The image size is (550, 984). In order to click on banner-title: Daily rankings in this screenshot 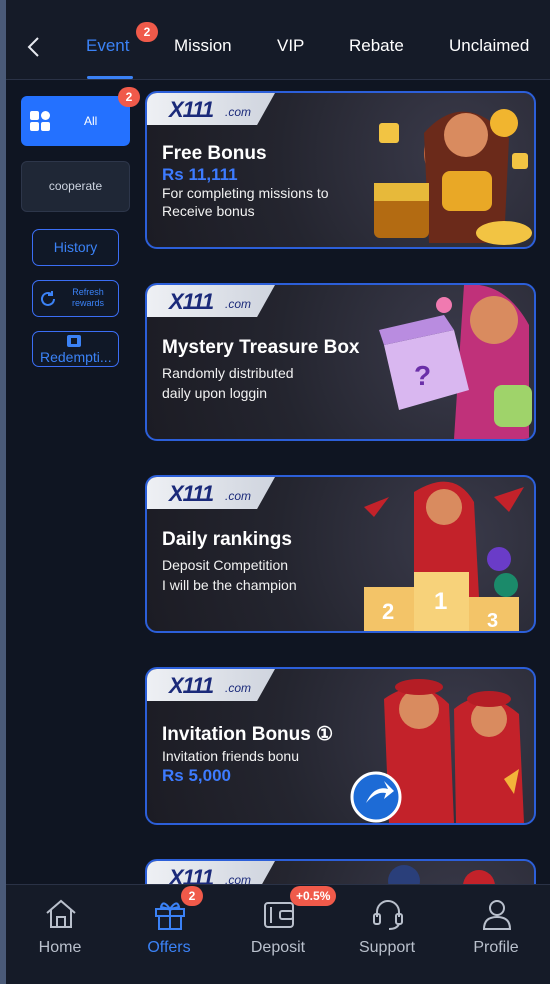, I will do `click(227, 539)`.